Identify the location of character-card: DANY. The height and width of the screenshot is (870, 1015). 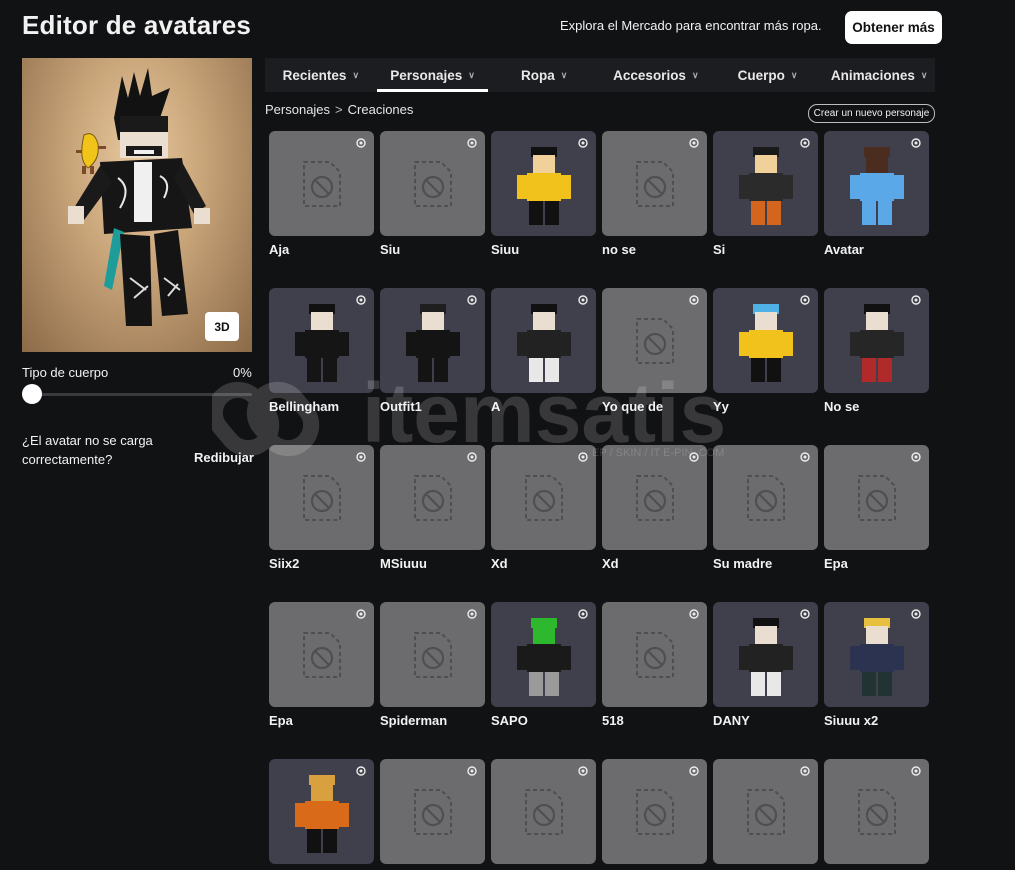
(765, 665).